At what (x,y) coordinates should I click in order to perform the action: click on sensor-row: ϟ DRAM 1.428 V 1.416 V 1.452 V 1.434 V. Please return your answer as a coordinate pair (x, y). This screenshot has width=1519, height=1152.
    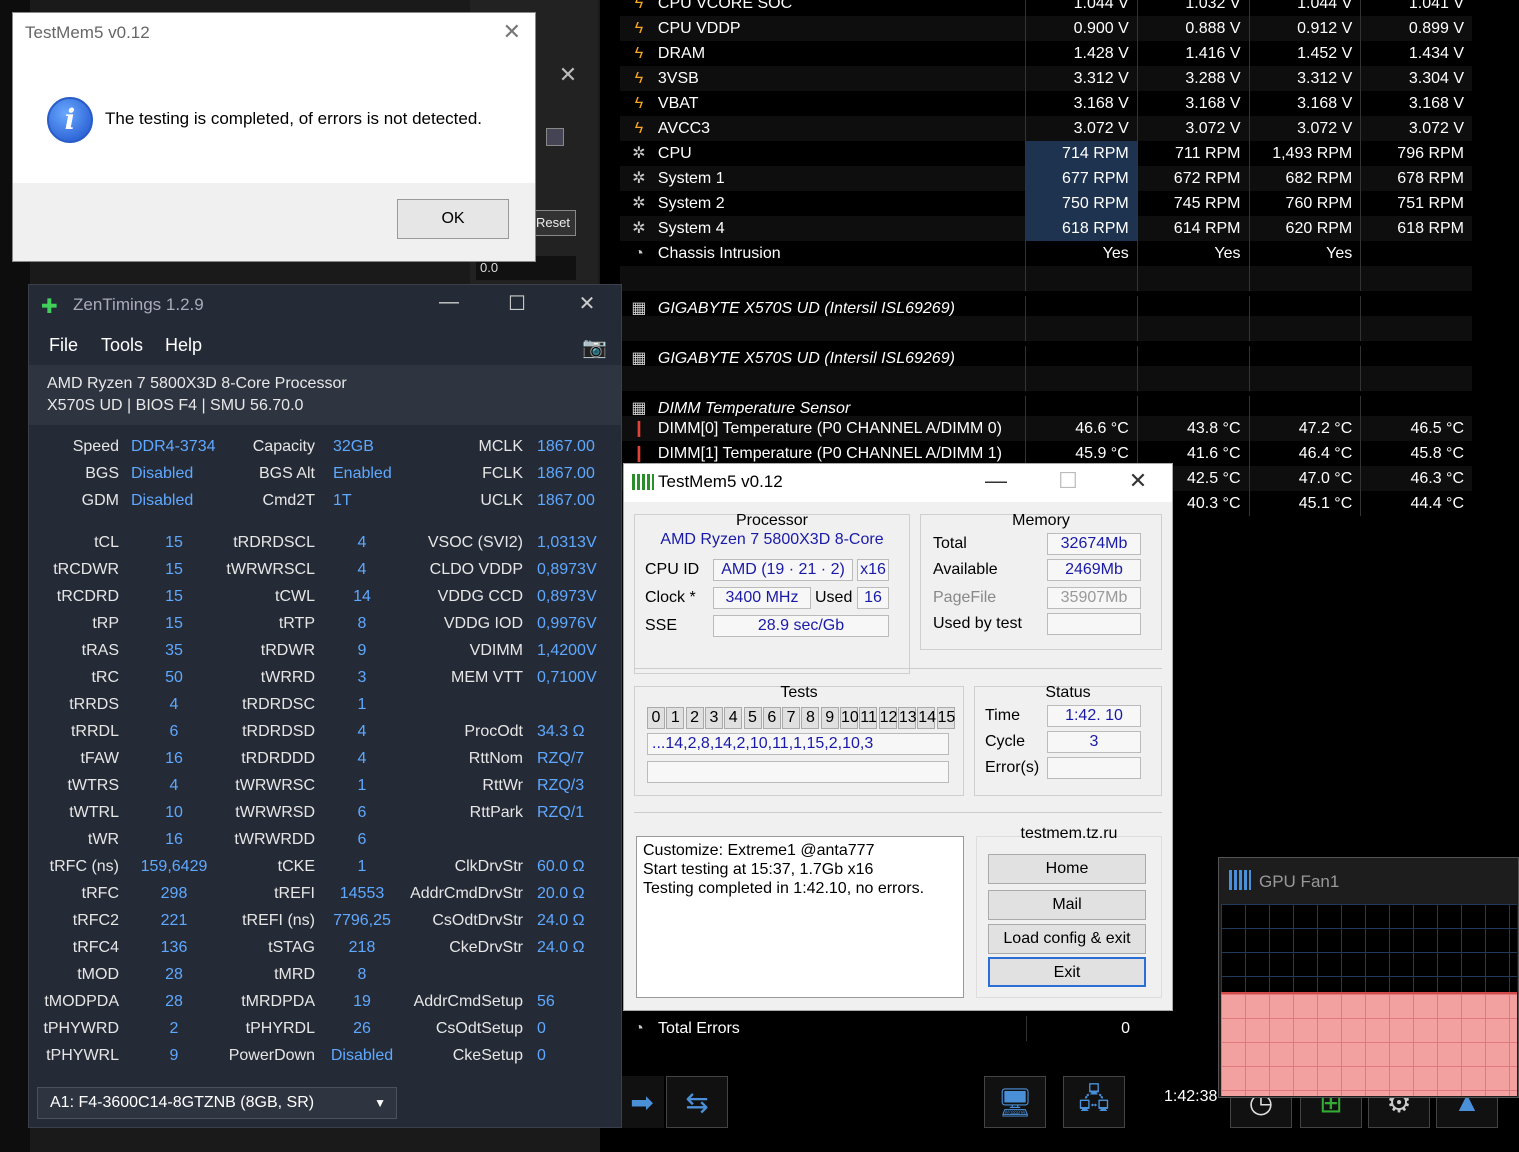
    Looking at the image, I should click on (1046, 53).